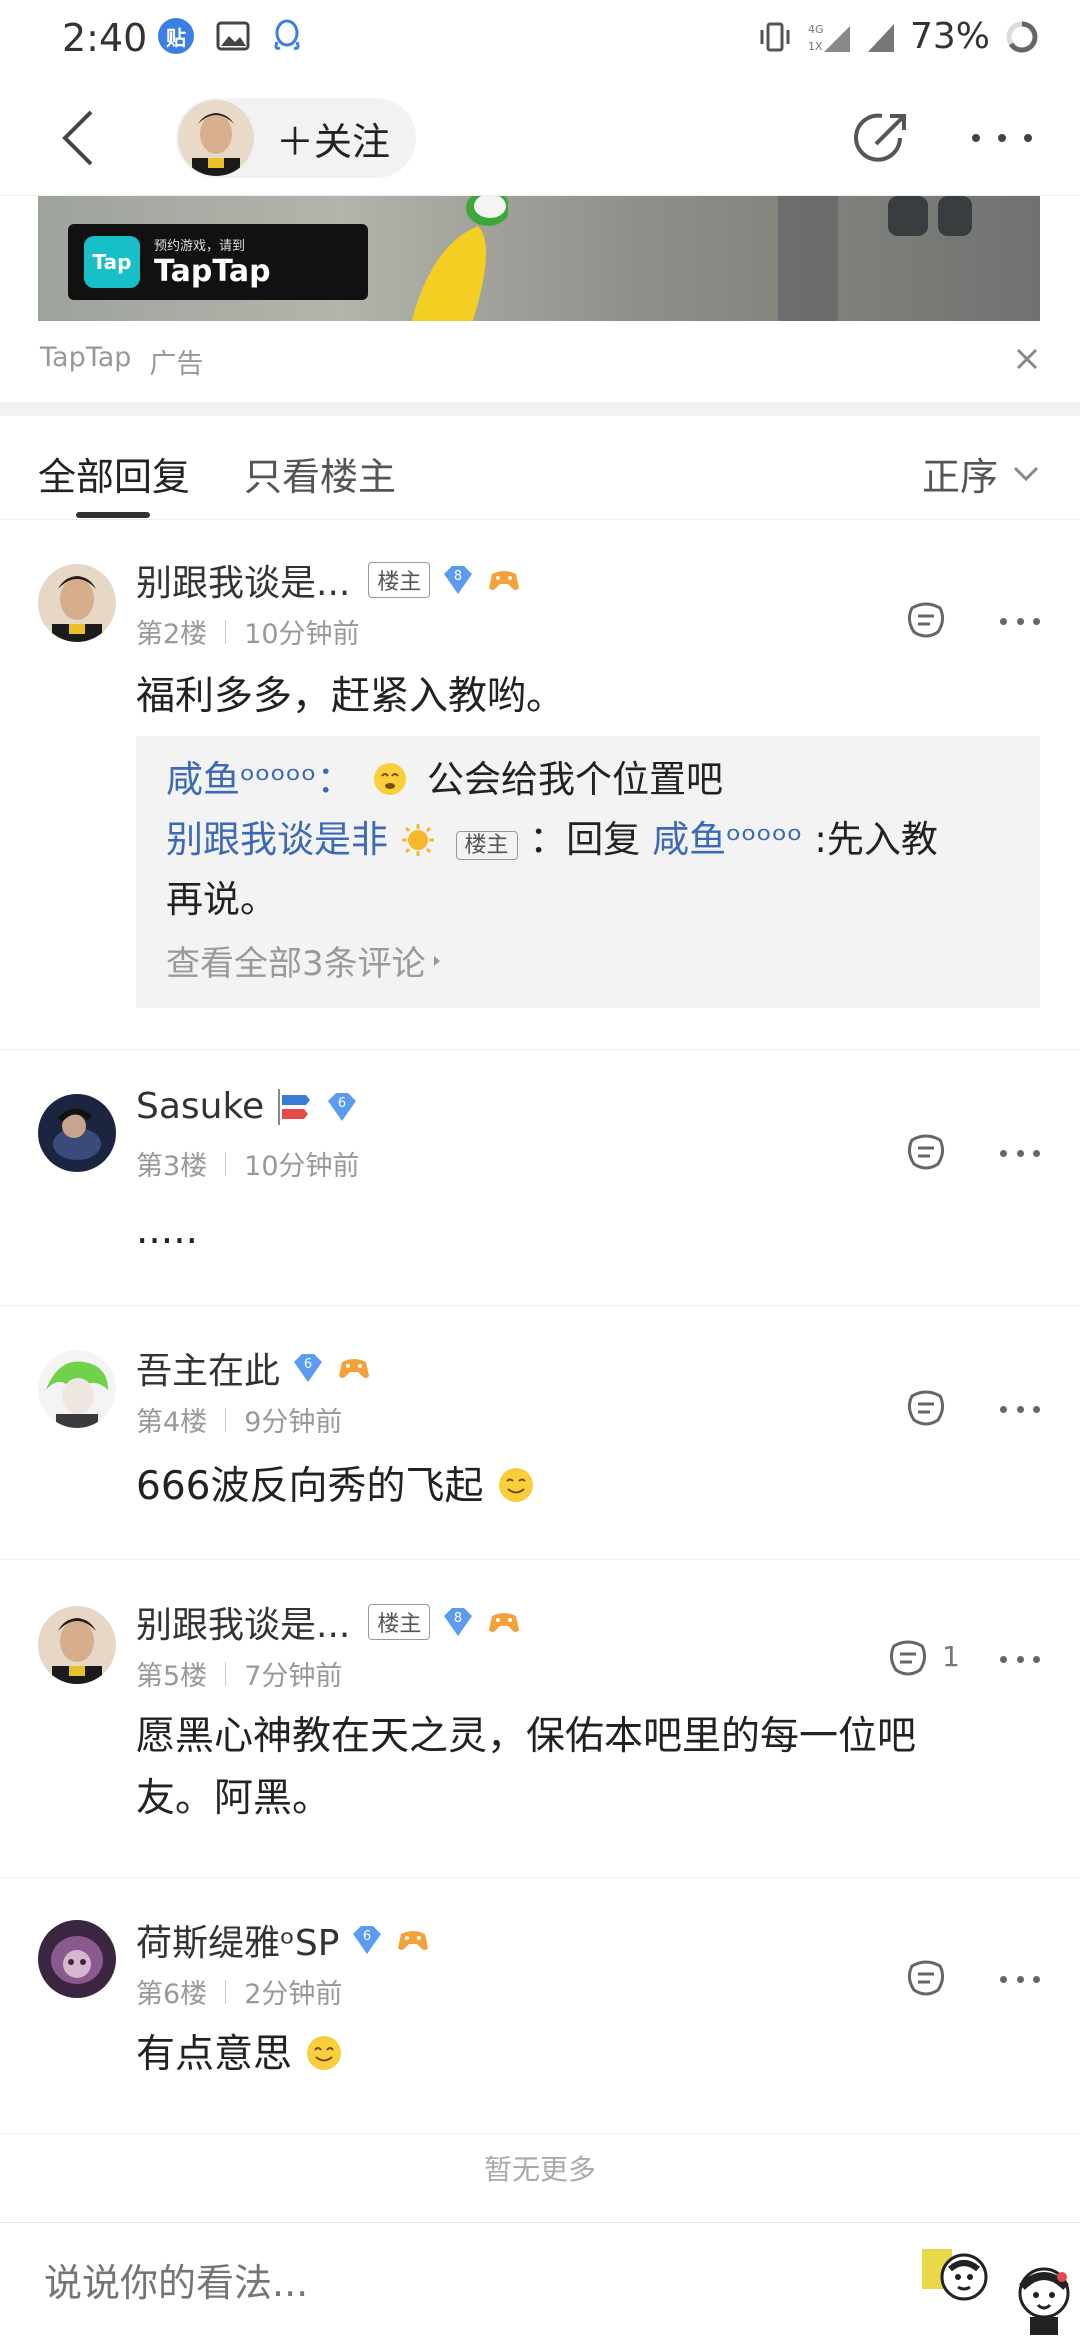 The height and width of the screenshot is (2340, 1080). Describe the element at coordinates (277, 839) in the screenshot. I see `sub-reply-author: 别跟我谈是非` at that location.